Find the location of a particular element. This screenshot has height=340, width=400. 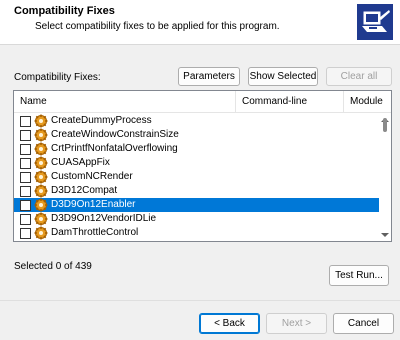

compatibility-fixes-label: Compatibility Fixes: is located at coordinates (57, 77).